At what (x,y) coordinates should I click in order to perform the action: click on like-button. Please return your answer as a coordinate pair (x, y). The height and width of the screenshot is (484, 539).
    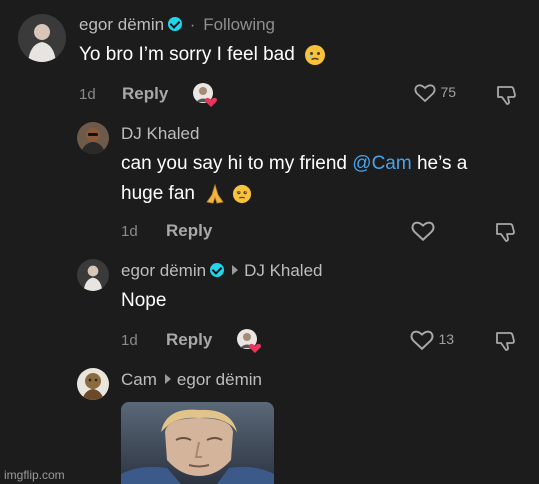
    Looking at the image, I should click on (423, 233).